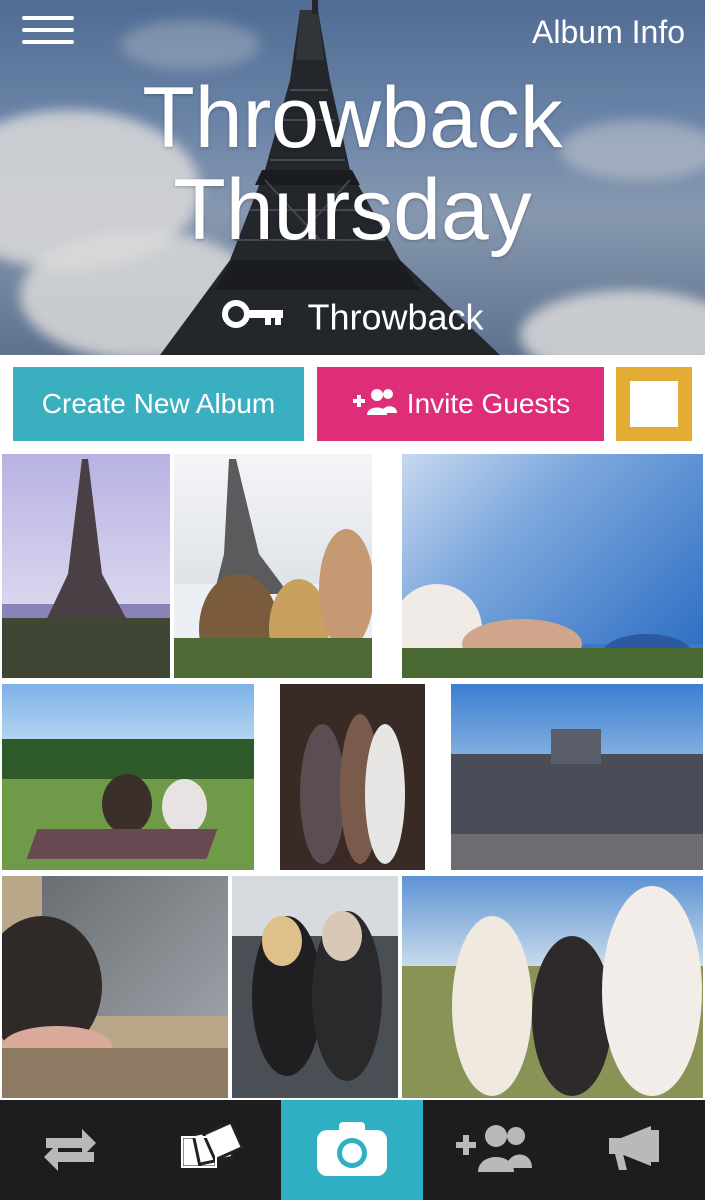 The image size is (705, 1200). I want to click on photos-icon, so click(211, 1148).